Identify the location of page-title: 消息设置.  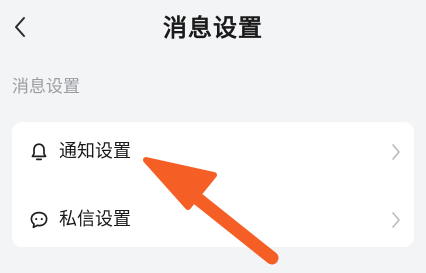
(213, 28).